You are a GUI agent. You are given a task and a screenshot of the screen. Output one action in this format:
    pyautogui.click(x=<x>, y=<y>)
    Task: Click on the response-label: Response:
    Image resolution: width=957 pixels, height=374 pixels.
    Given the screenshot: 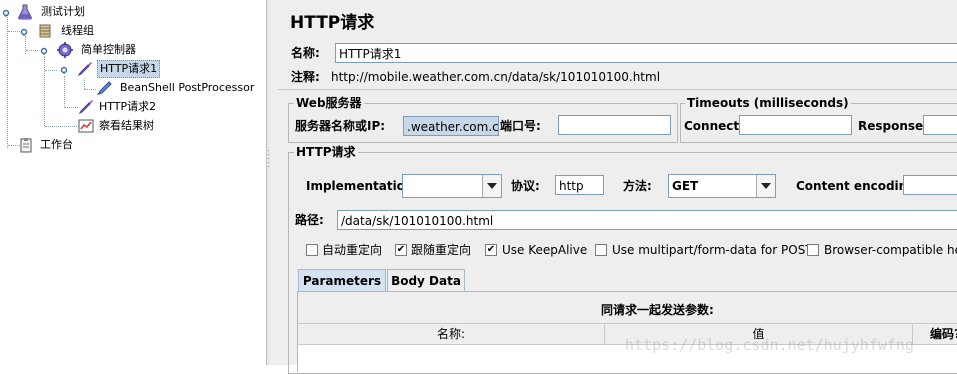 What is the action you would take?
    pyautogui.click(x=893, y=126)
    